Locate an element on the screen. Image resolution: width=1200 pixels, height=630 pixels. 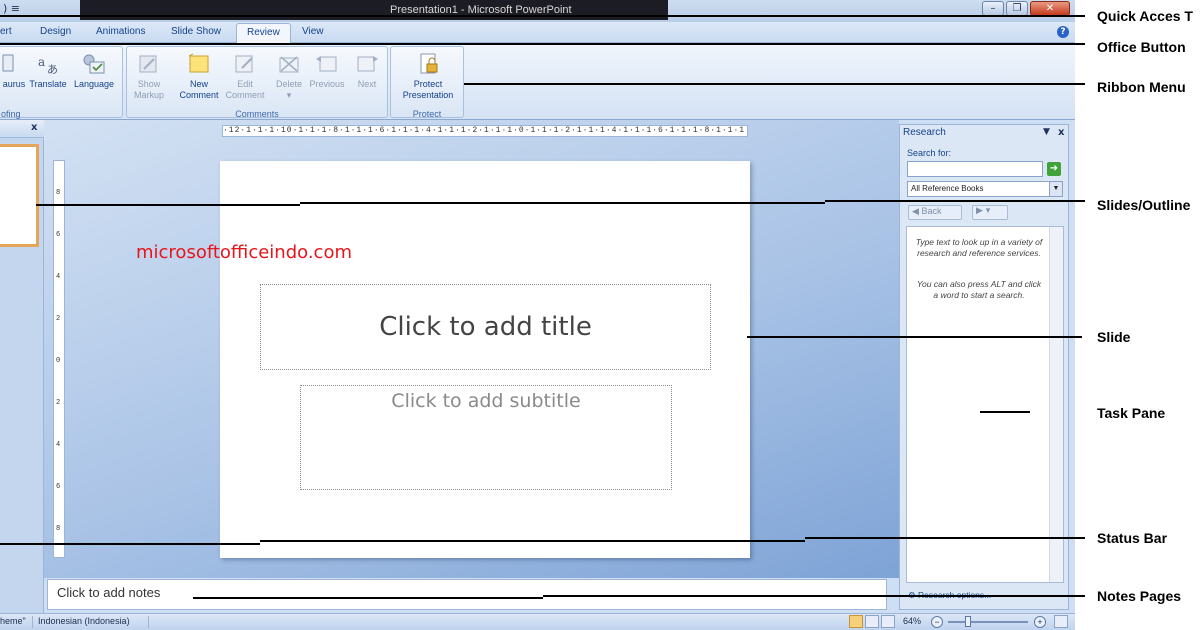
title-placeholder: Click to add title is located at coordinates (485, 327).